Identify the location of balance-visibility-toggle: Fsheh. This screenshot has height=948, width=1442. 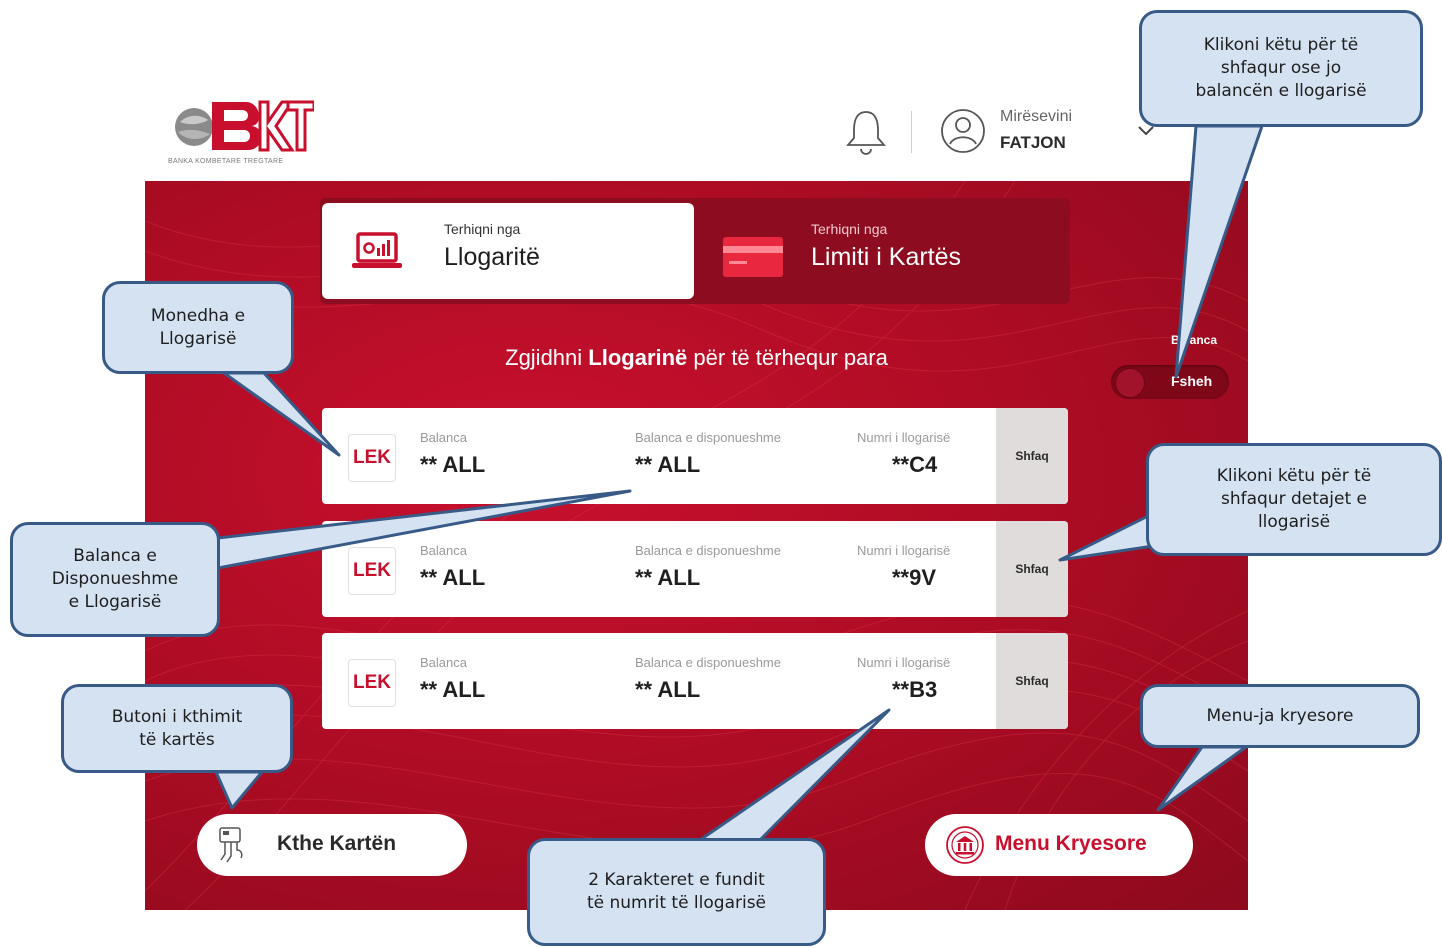
(1170, 382).